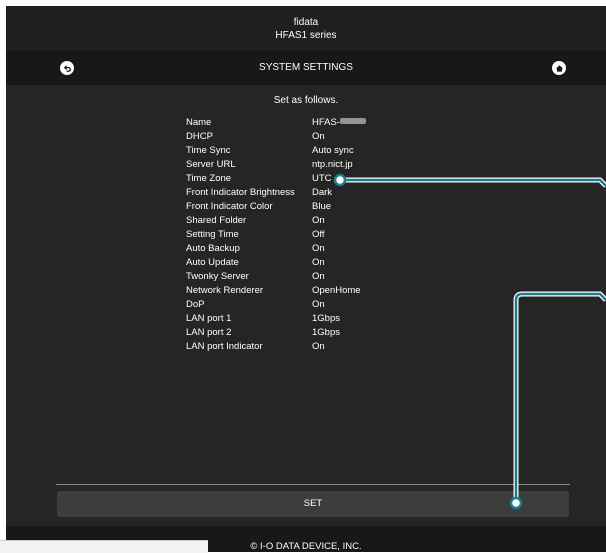 The image size is (606, 553). What do you see at coordinates (209, 332) in the screenshot?
I see `setting-key: LAN port 2` at bounding box center [209, 332].